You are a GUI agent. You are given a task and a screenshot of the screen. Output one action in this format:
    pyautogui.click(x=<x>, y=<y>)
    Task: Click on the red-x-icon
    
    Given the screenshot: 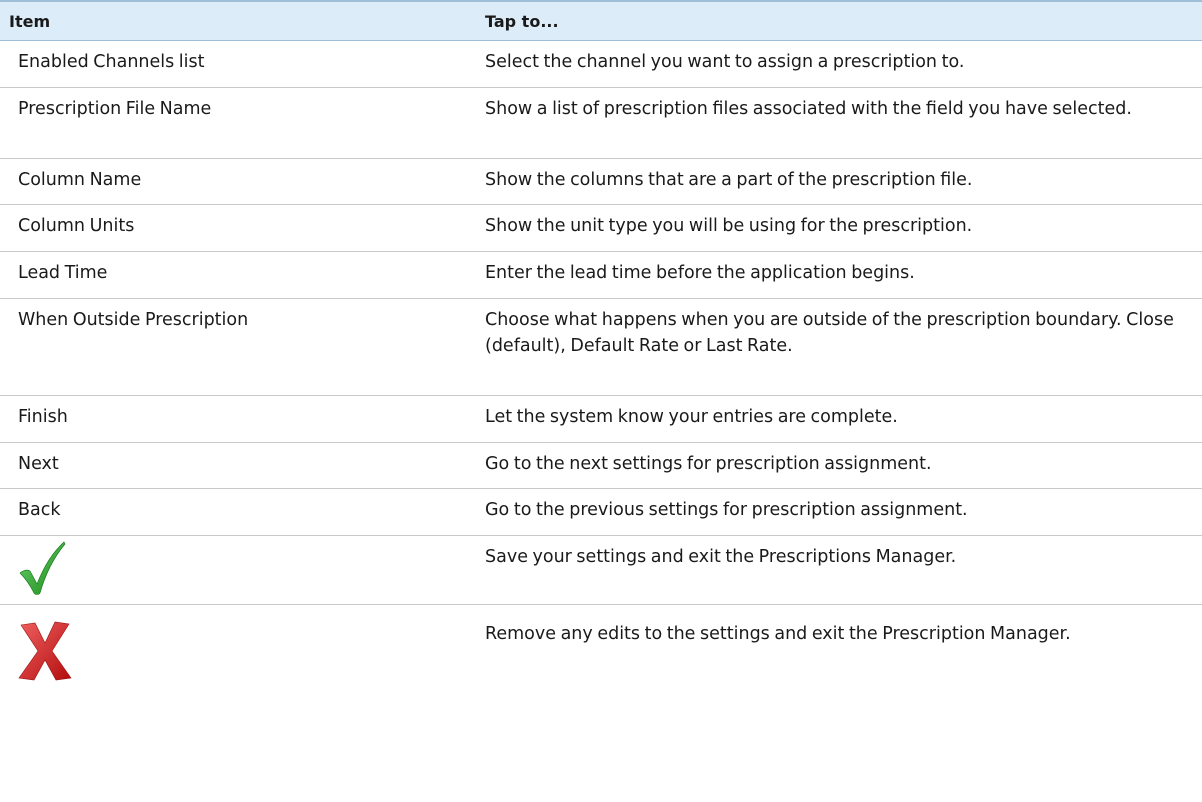 What is the action you would take?
    pyautogui.click(x=45, y=651)
    